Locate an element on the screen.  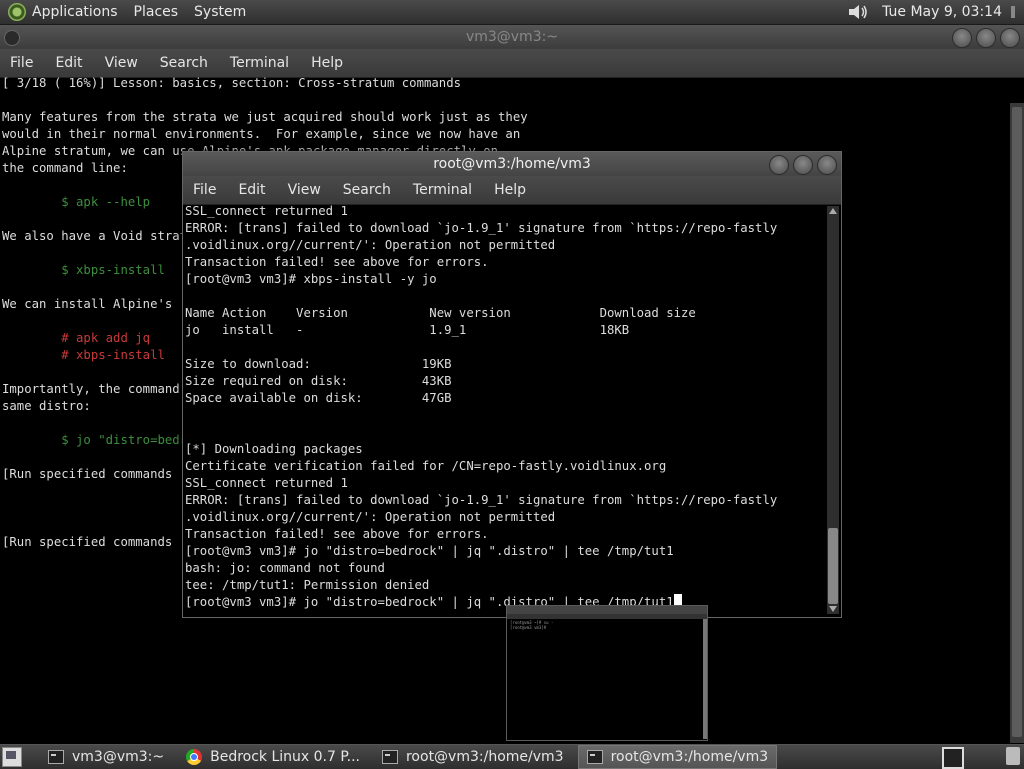
panel-handle-icon is located at coordinates (1013, 12).